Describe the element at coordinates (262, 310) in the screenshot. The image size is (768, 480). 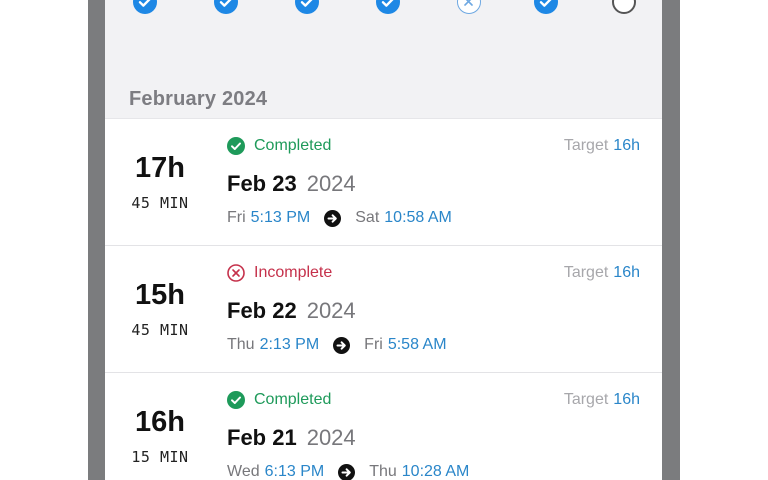
I see `date-label: Feb 22` at that location.